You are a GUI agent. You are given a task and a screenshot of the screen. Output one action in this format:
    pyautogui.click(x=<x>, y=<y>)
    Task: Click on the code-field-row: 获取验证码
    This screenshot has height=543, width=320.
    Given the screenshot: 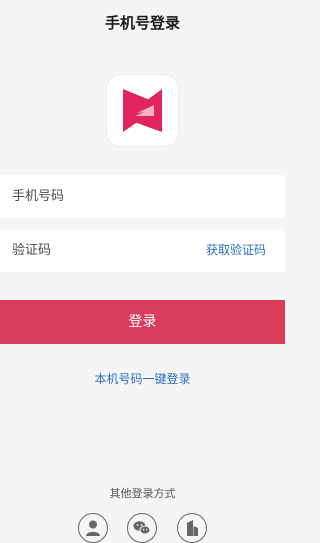 What is the action you would take?
    pyautogui.click(x=142, y=250)
    